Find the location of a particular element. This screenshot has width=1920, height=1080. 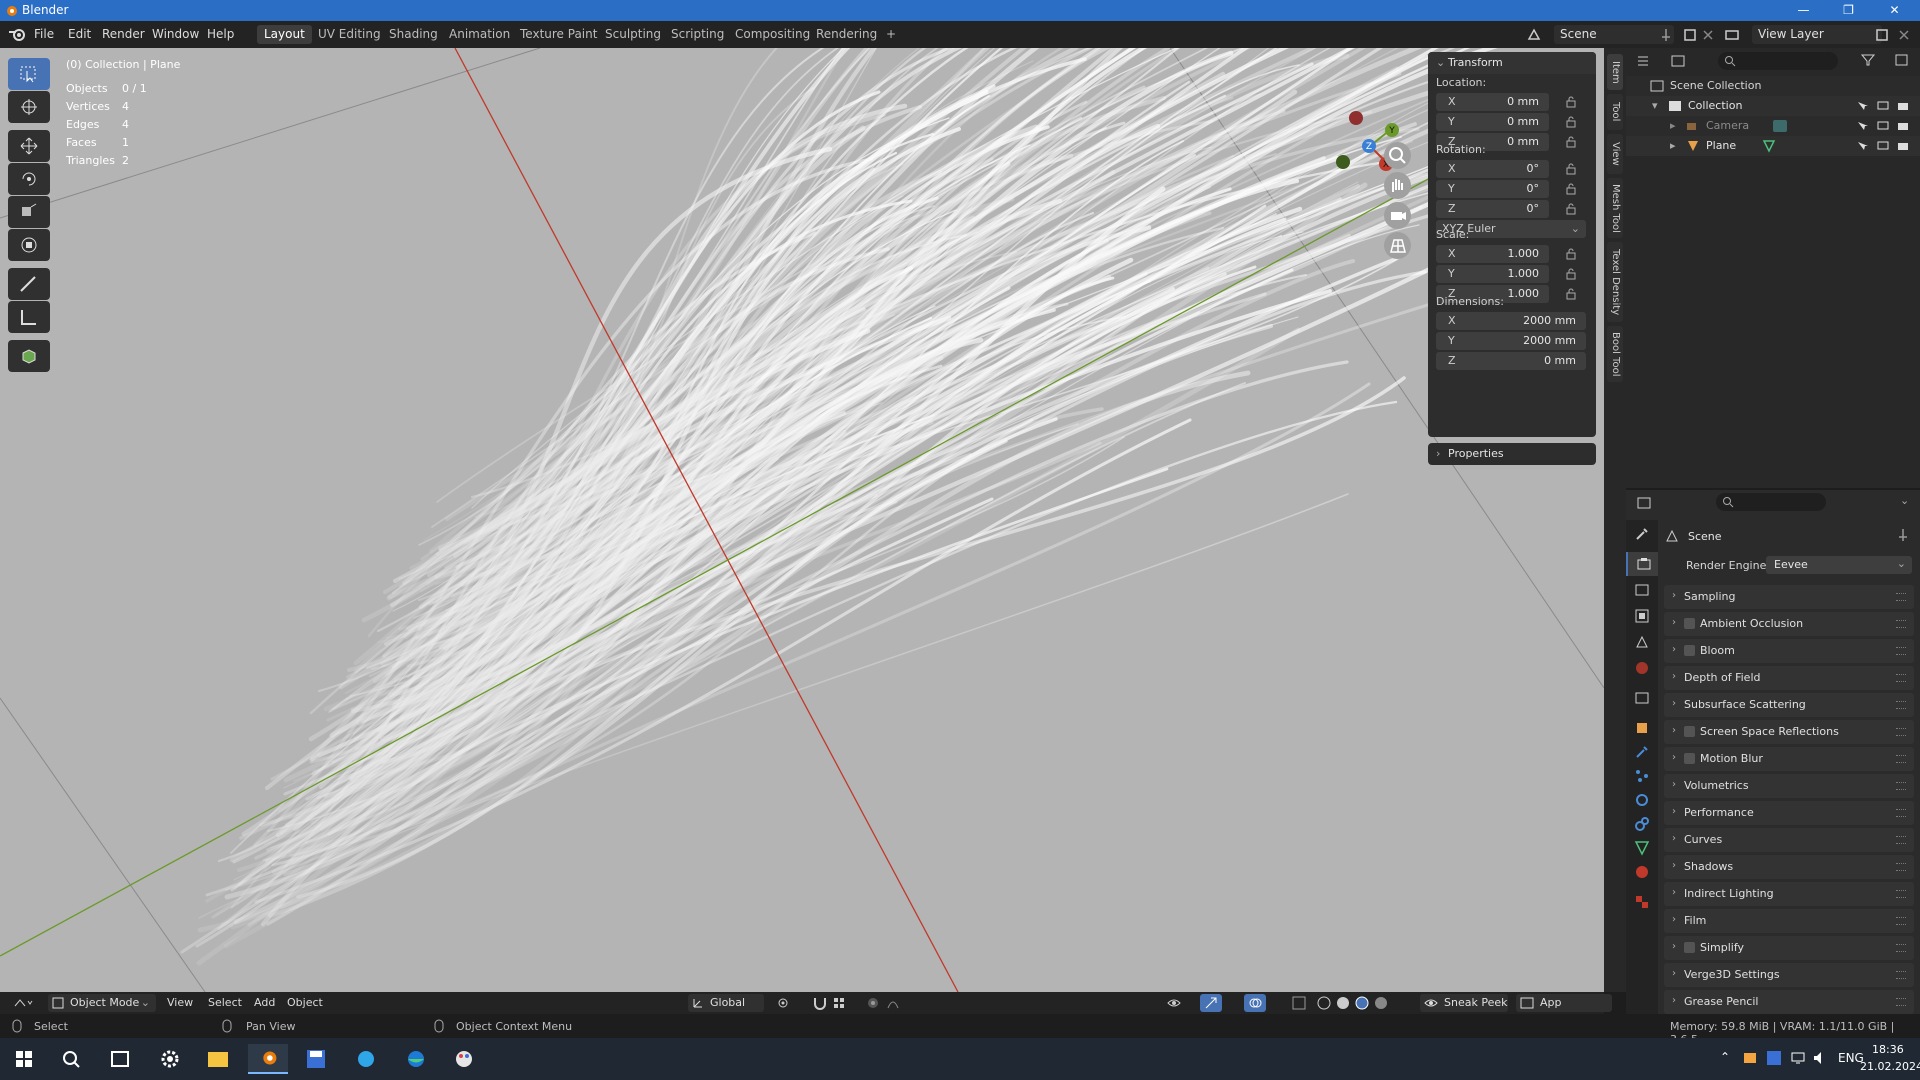

volume-icon is located at coordinates (1820, 1058).